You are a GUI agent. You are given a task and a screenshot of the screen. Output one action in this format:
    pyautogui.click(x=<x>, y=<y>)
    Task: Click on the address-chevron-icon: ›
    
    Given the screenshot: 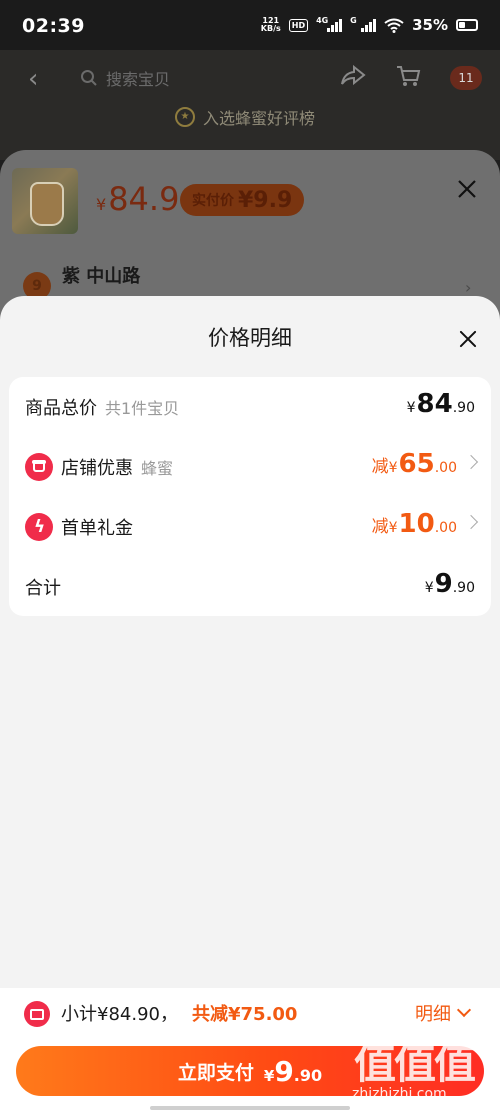 What is the action you would take?
    pyautogui.click(x=468, y=287)
    